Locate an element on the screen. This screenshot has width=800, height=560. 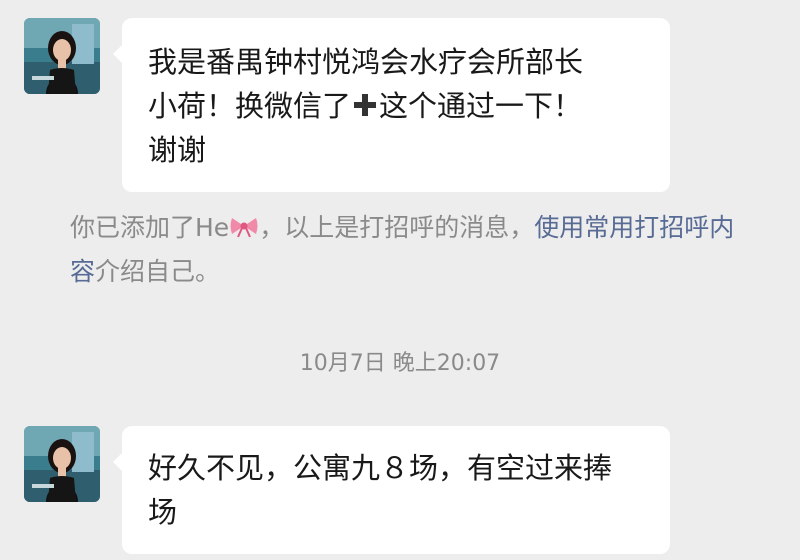
message-text-line: 场 is located at coordinates (163, 512).